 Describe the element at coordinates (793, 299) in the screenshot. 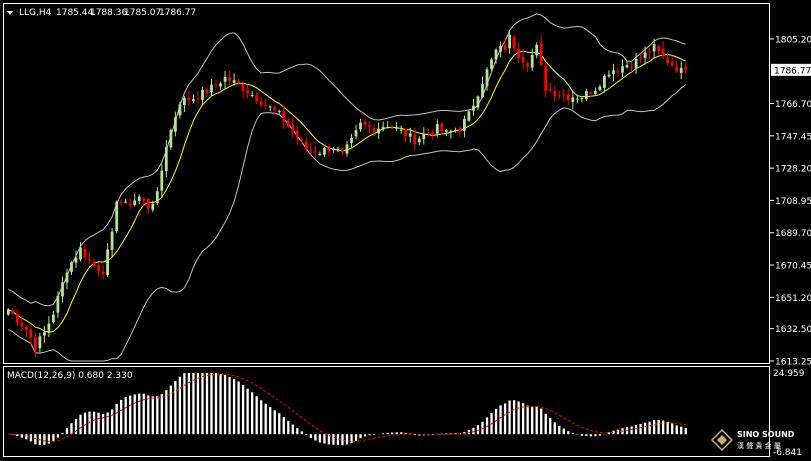

I see `price-tick-label: 1651.20` at that location.